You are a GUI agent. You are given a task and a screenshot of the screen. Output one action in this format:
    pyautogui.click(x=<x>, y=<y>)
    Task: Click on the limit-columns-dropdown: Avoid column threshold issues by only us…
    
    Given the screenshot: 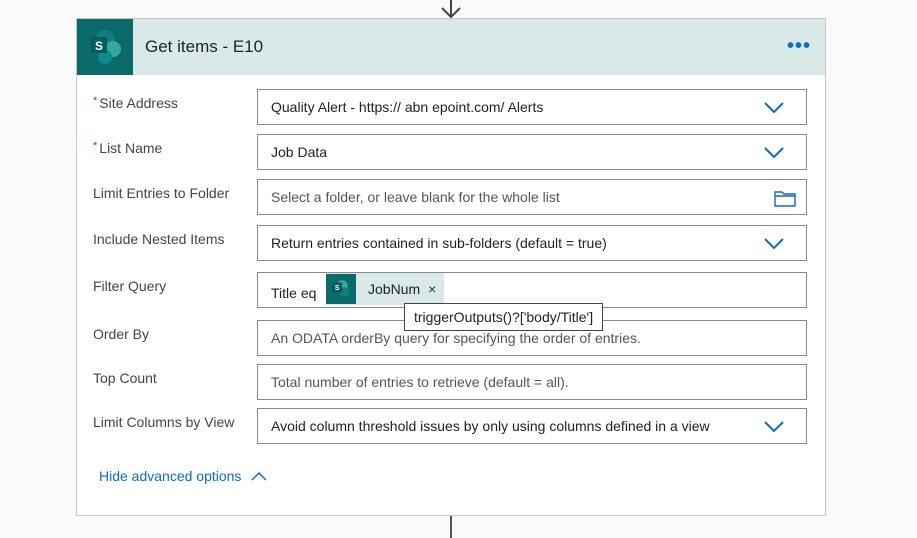 What is the action you would take?
    pyautogui.click(x=532, y=426)
    